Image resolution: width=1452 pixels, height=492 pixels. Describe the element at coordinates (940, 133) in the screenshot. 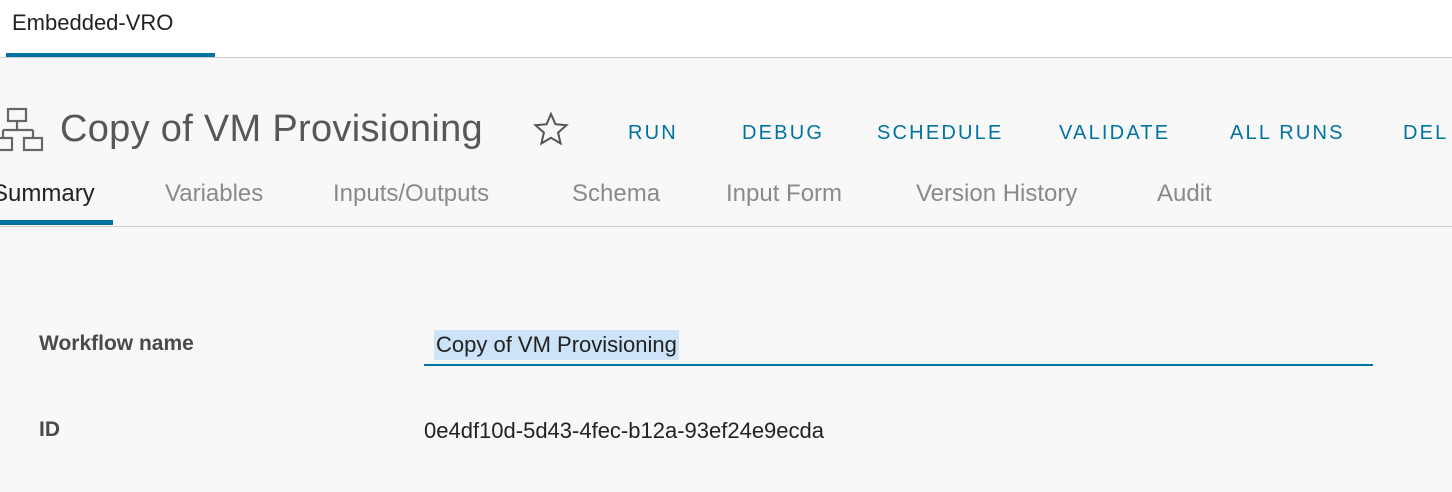

I see `schedule-button: SCHEDULE` at that location.